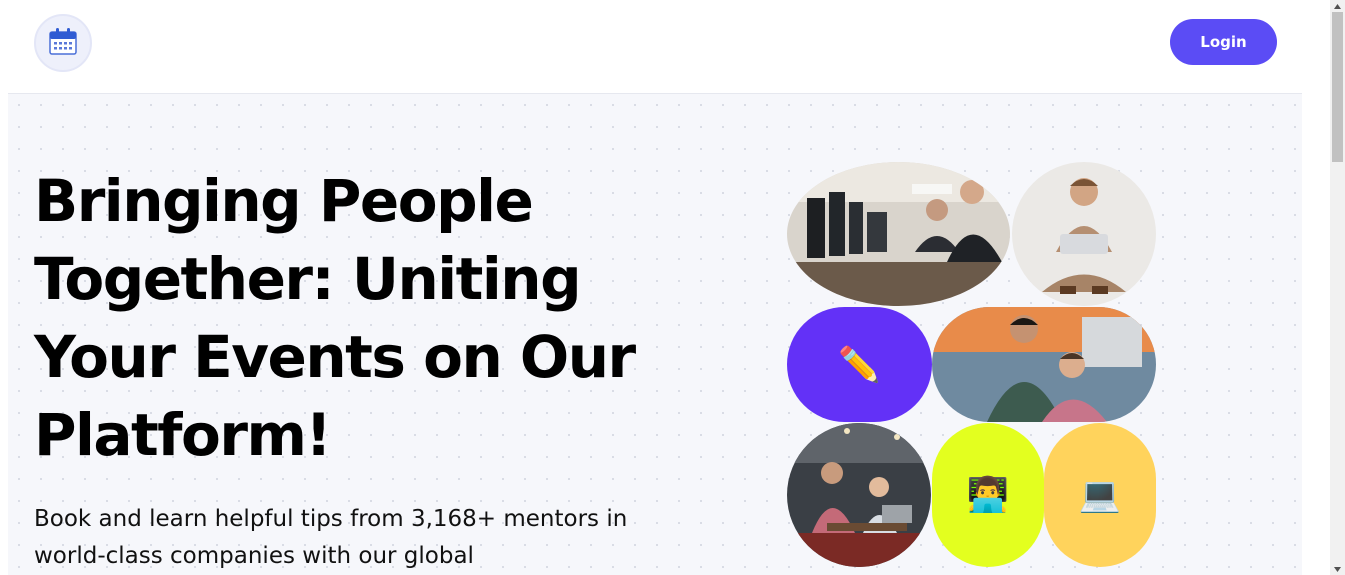  Describe the element at coordinates (898, 234) in the screenshot. I see `gallery-photo-office` at that location.